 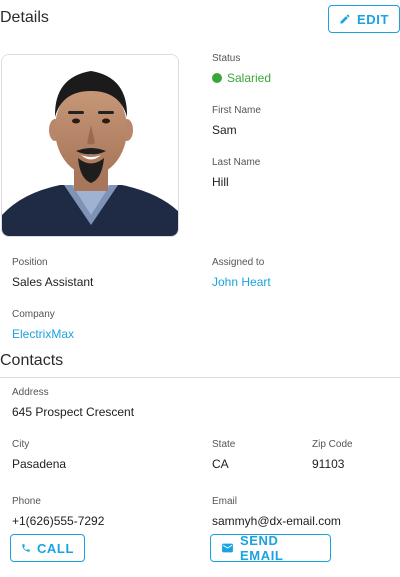 I want to click on city-value: Pasadena, so click(x=39, y=464).